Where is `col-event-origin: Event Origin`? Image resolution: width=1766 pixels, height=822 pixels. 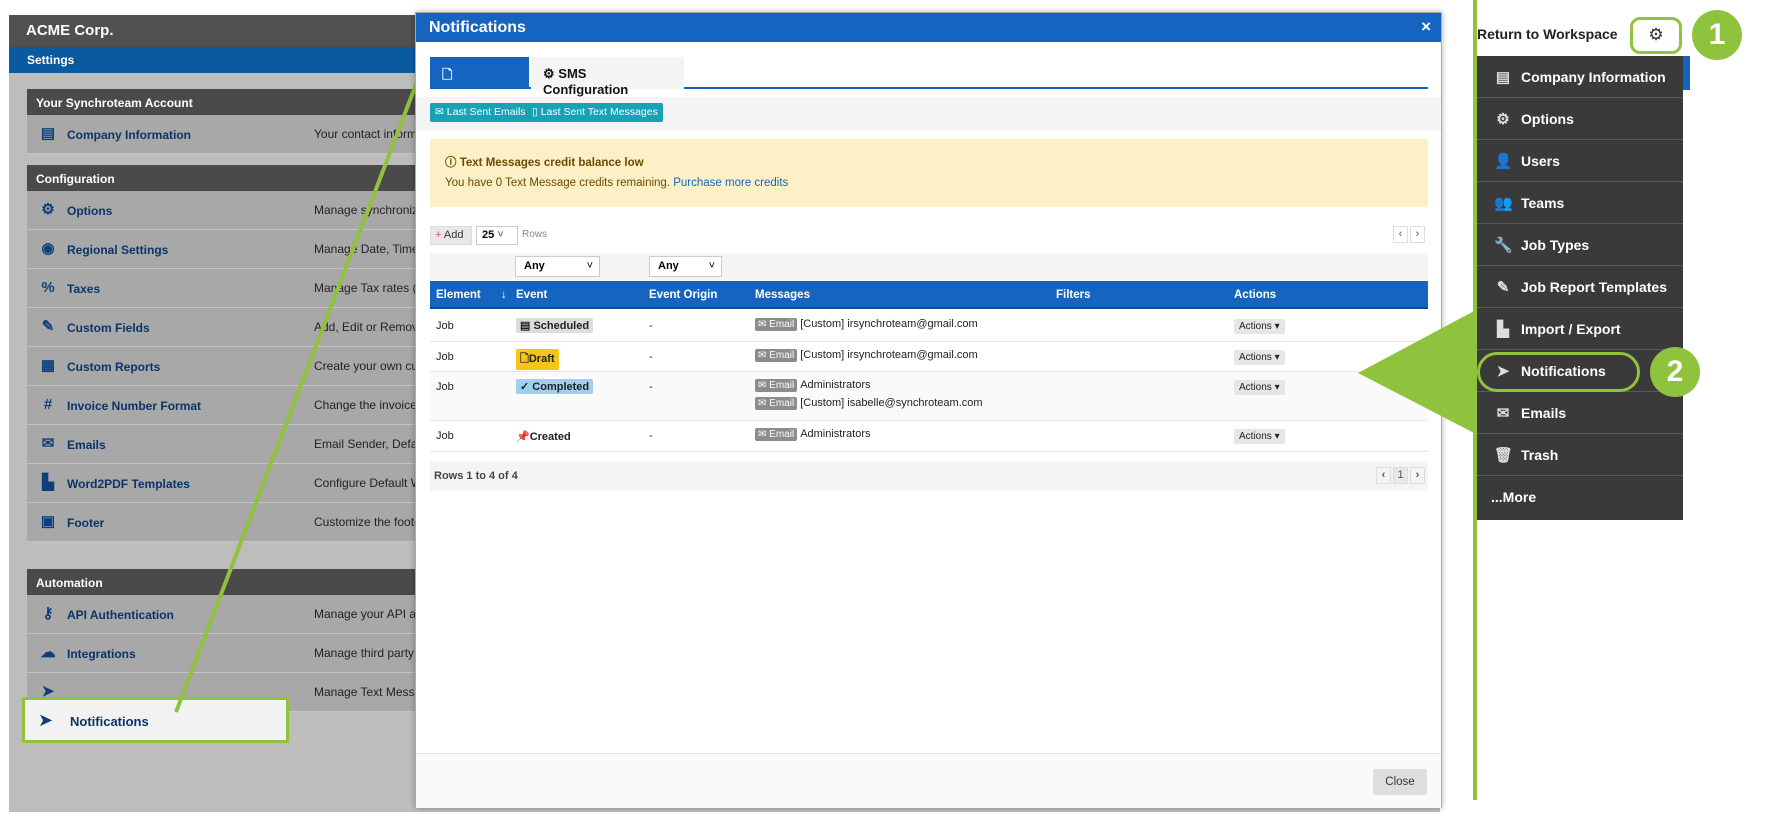 col-event-origin: Event Origin is located at coordinates (683, 295).